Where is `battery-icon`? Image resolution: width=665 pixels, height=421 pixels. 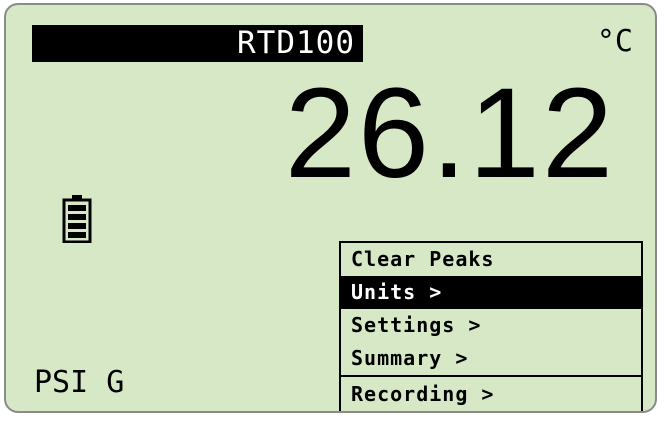
battery-icon is located at coordinates (77, 219).